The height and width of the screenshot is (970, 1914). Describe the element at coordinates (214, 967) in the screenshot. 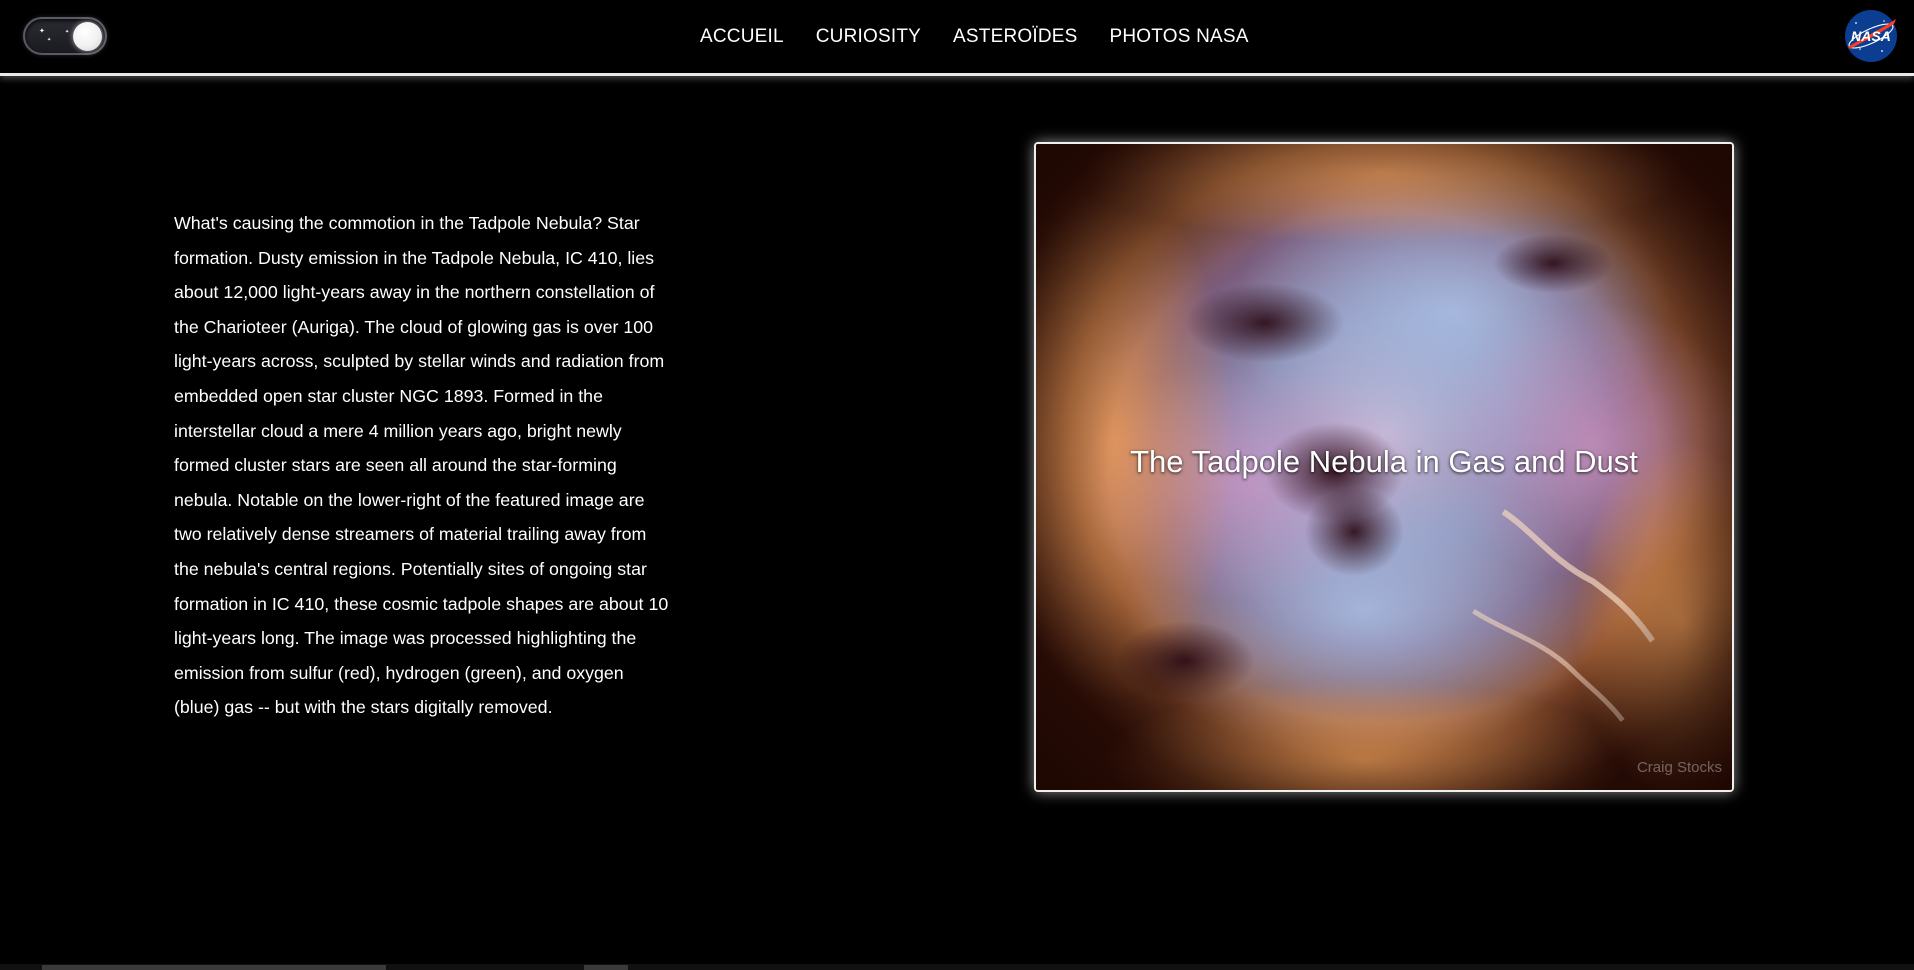

I see `scrollbar-thumb` at that location.